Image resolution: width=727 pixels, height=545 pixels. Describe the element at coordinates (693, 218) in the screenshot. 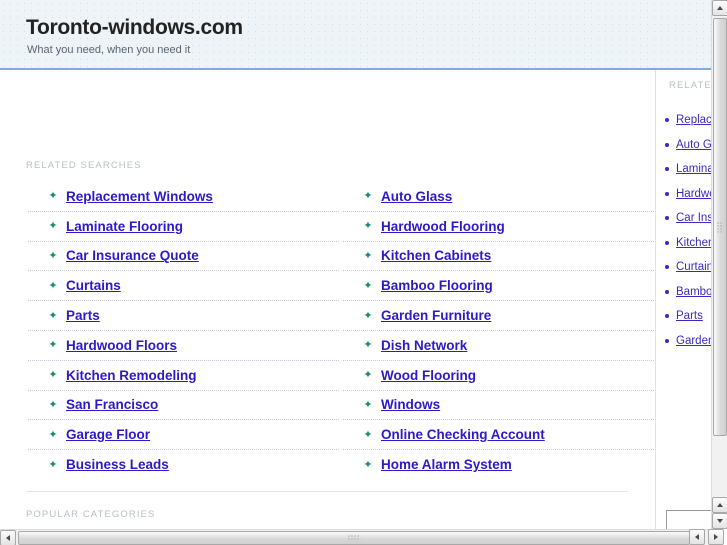

I see `sidebar-related-link: Car Insurance Quote` at that location.